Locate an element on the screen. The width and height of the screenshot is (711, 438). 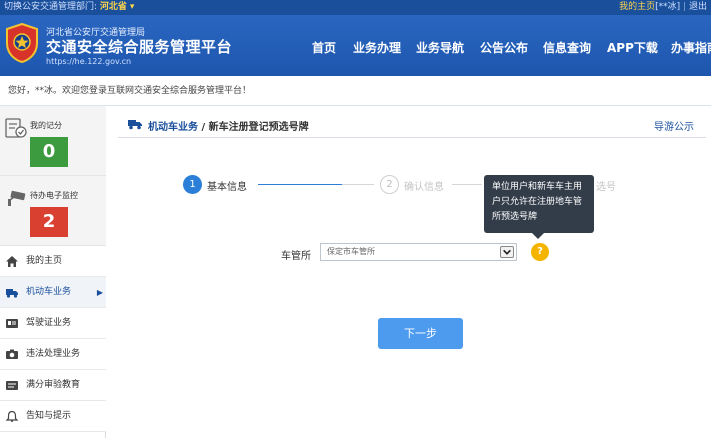
logout-link: 退出 is located at coordinates (698, 7).